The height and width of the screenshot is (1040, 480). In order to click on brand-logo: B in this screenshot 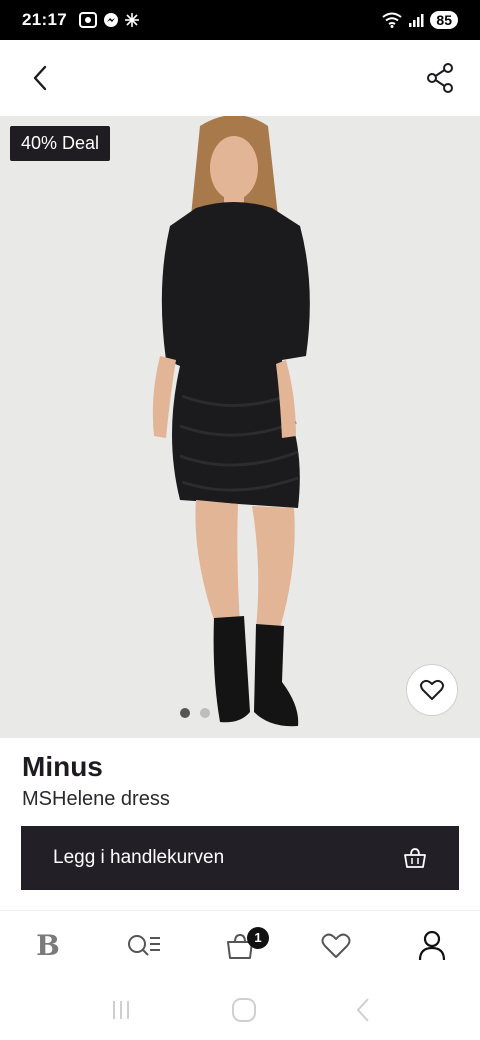, I will do `click(48, 945)`.